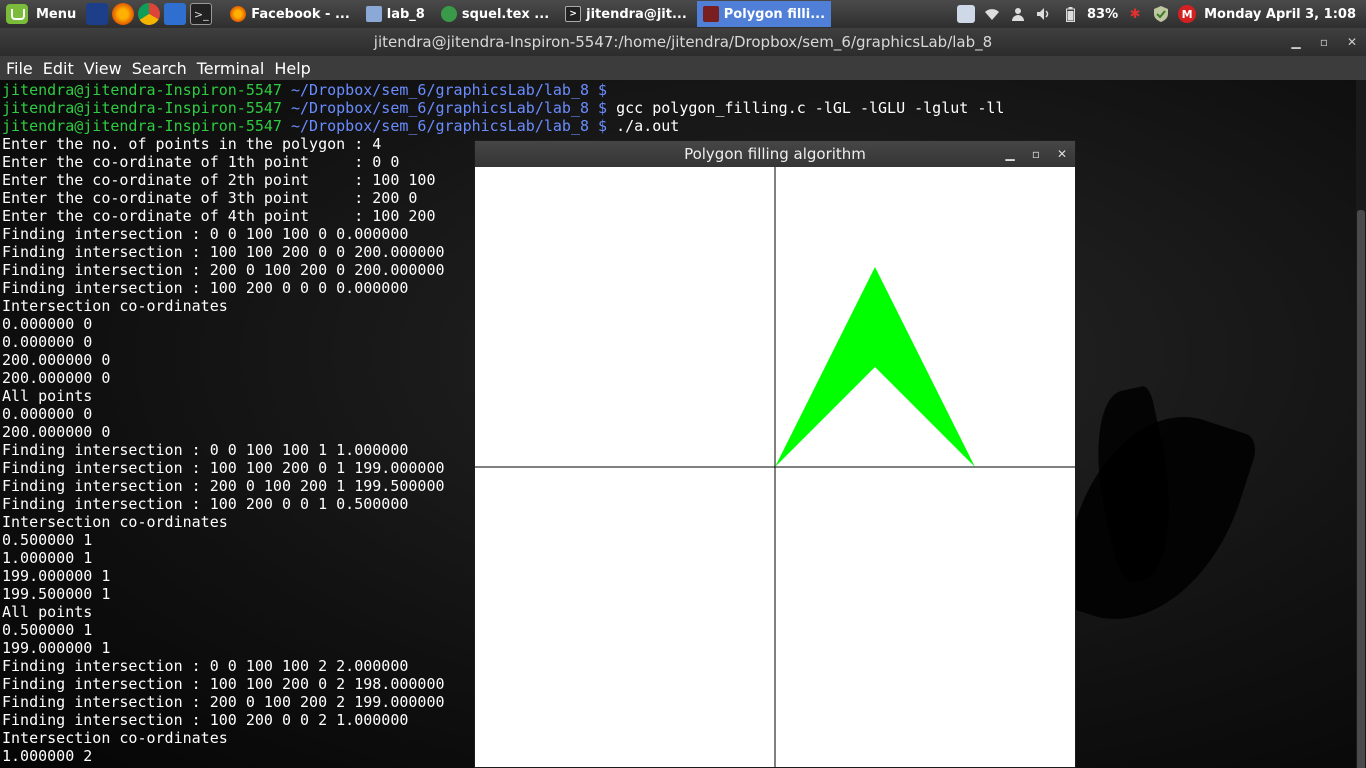  I want to click on terminal-scrollbar, so click(1361, 424).